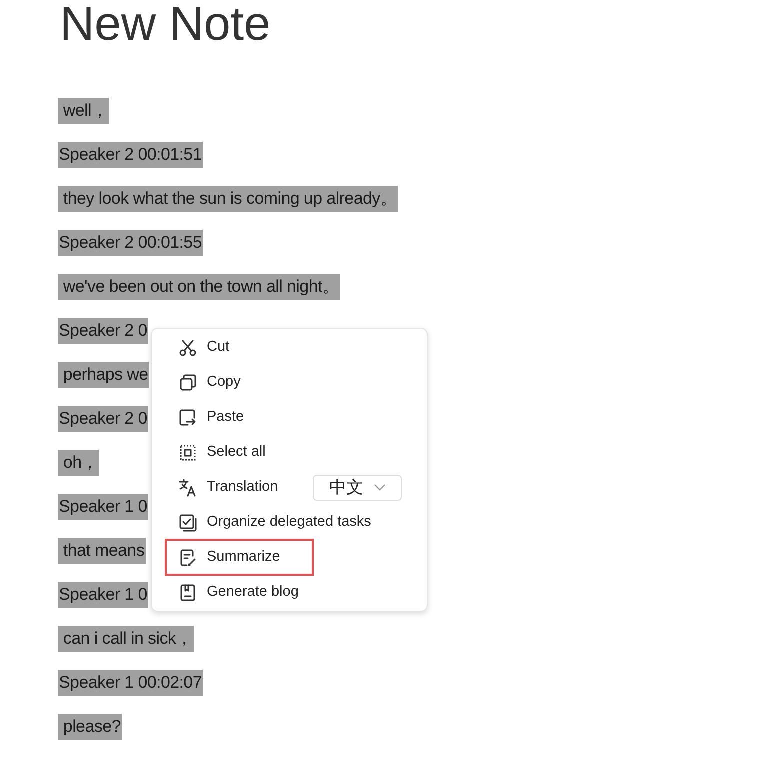  What do you see at coordinates (165, 25) in the screenshot?
I see `note-title: New Note` at bounding box center [165, 25].